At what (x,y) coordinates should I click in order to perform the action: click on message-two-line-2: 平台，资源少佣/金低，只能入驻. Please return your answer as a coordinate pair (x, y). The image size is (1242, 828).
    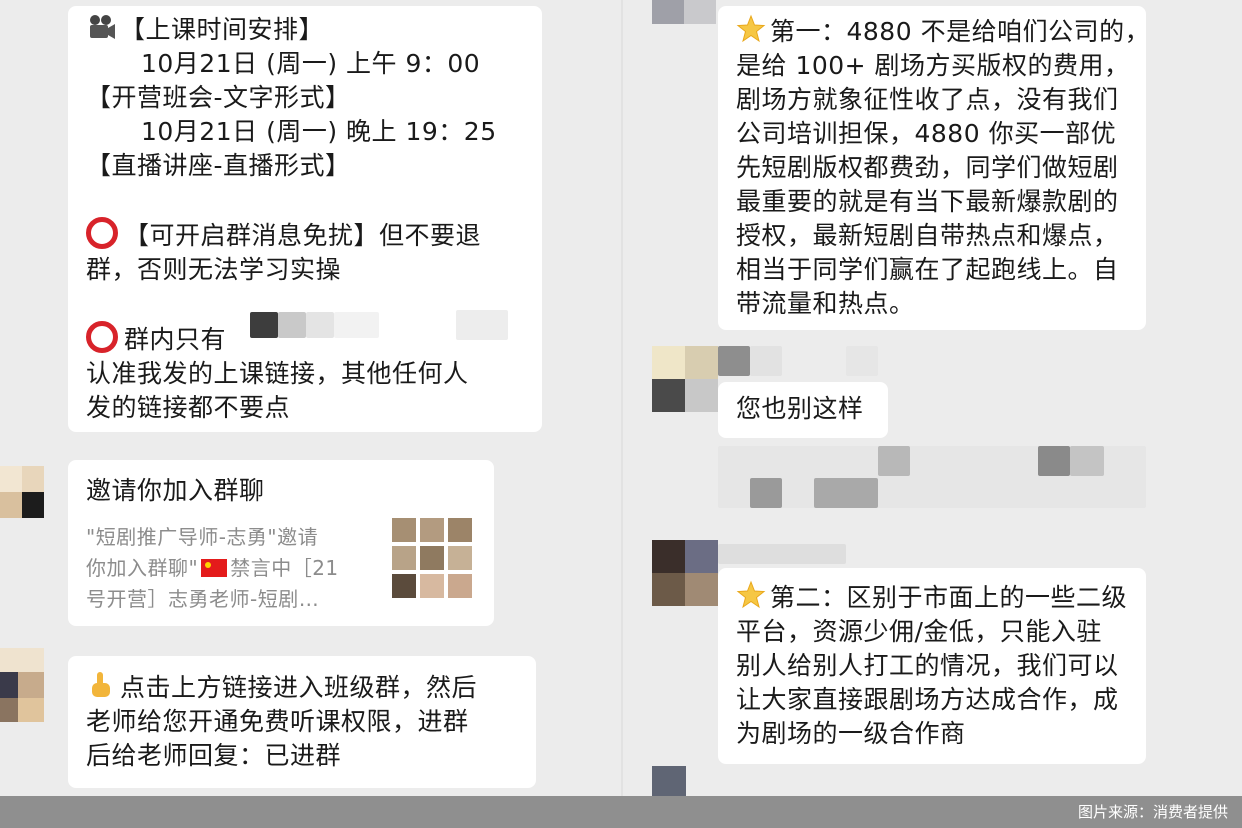
    Looking at the image, I should click on (919, 631).